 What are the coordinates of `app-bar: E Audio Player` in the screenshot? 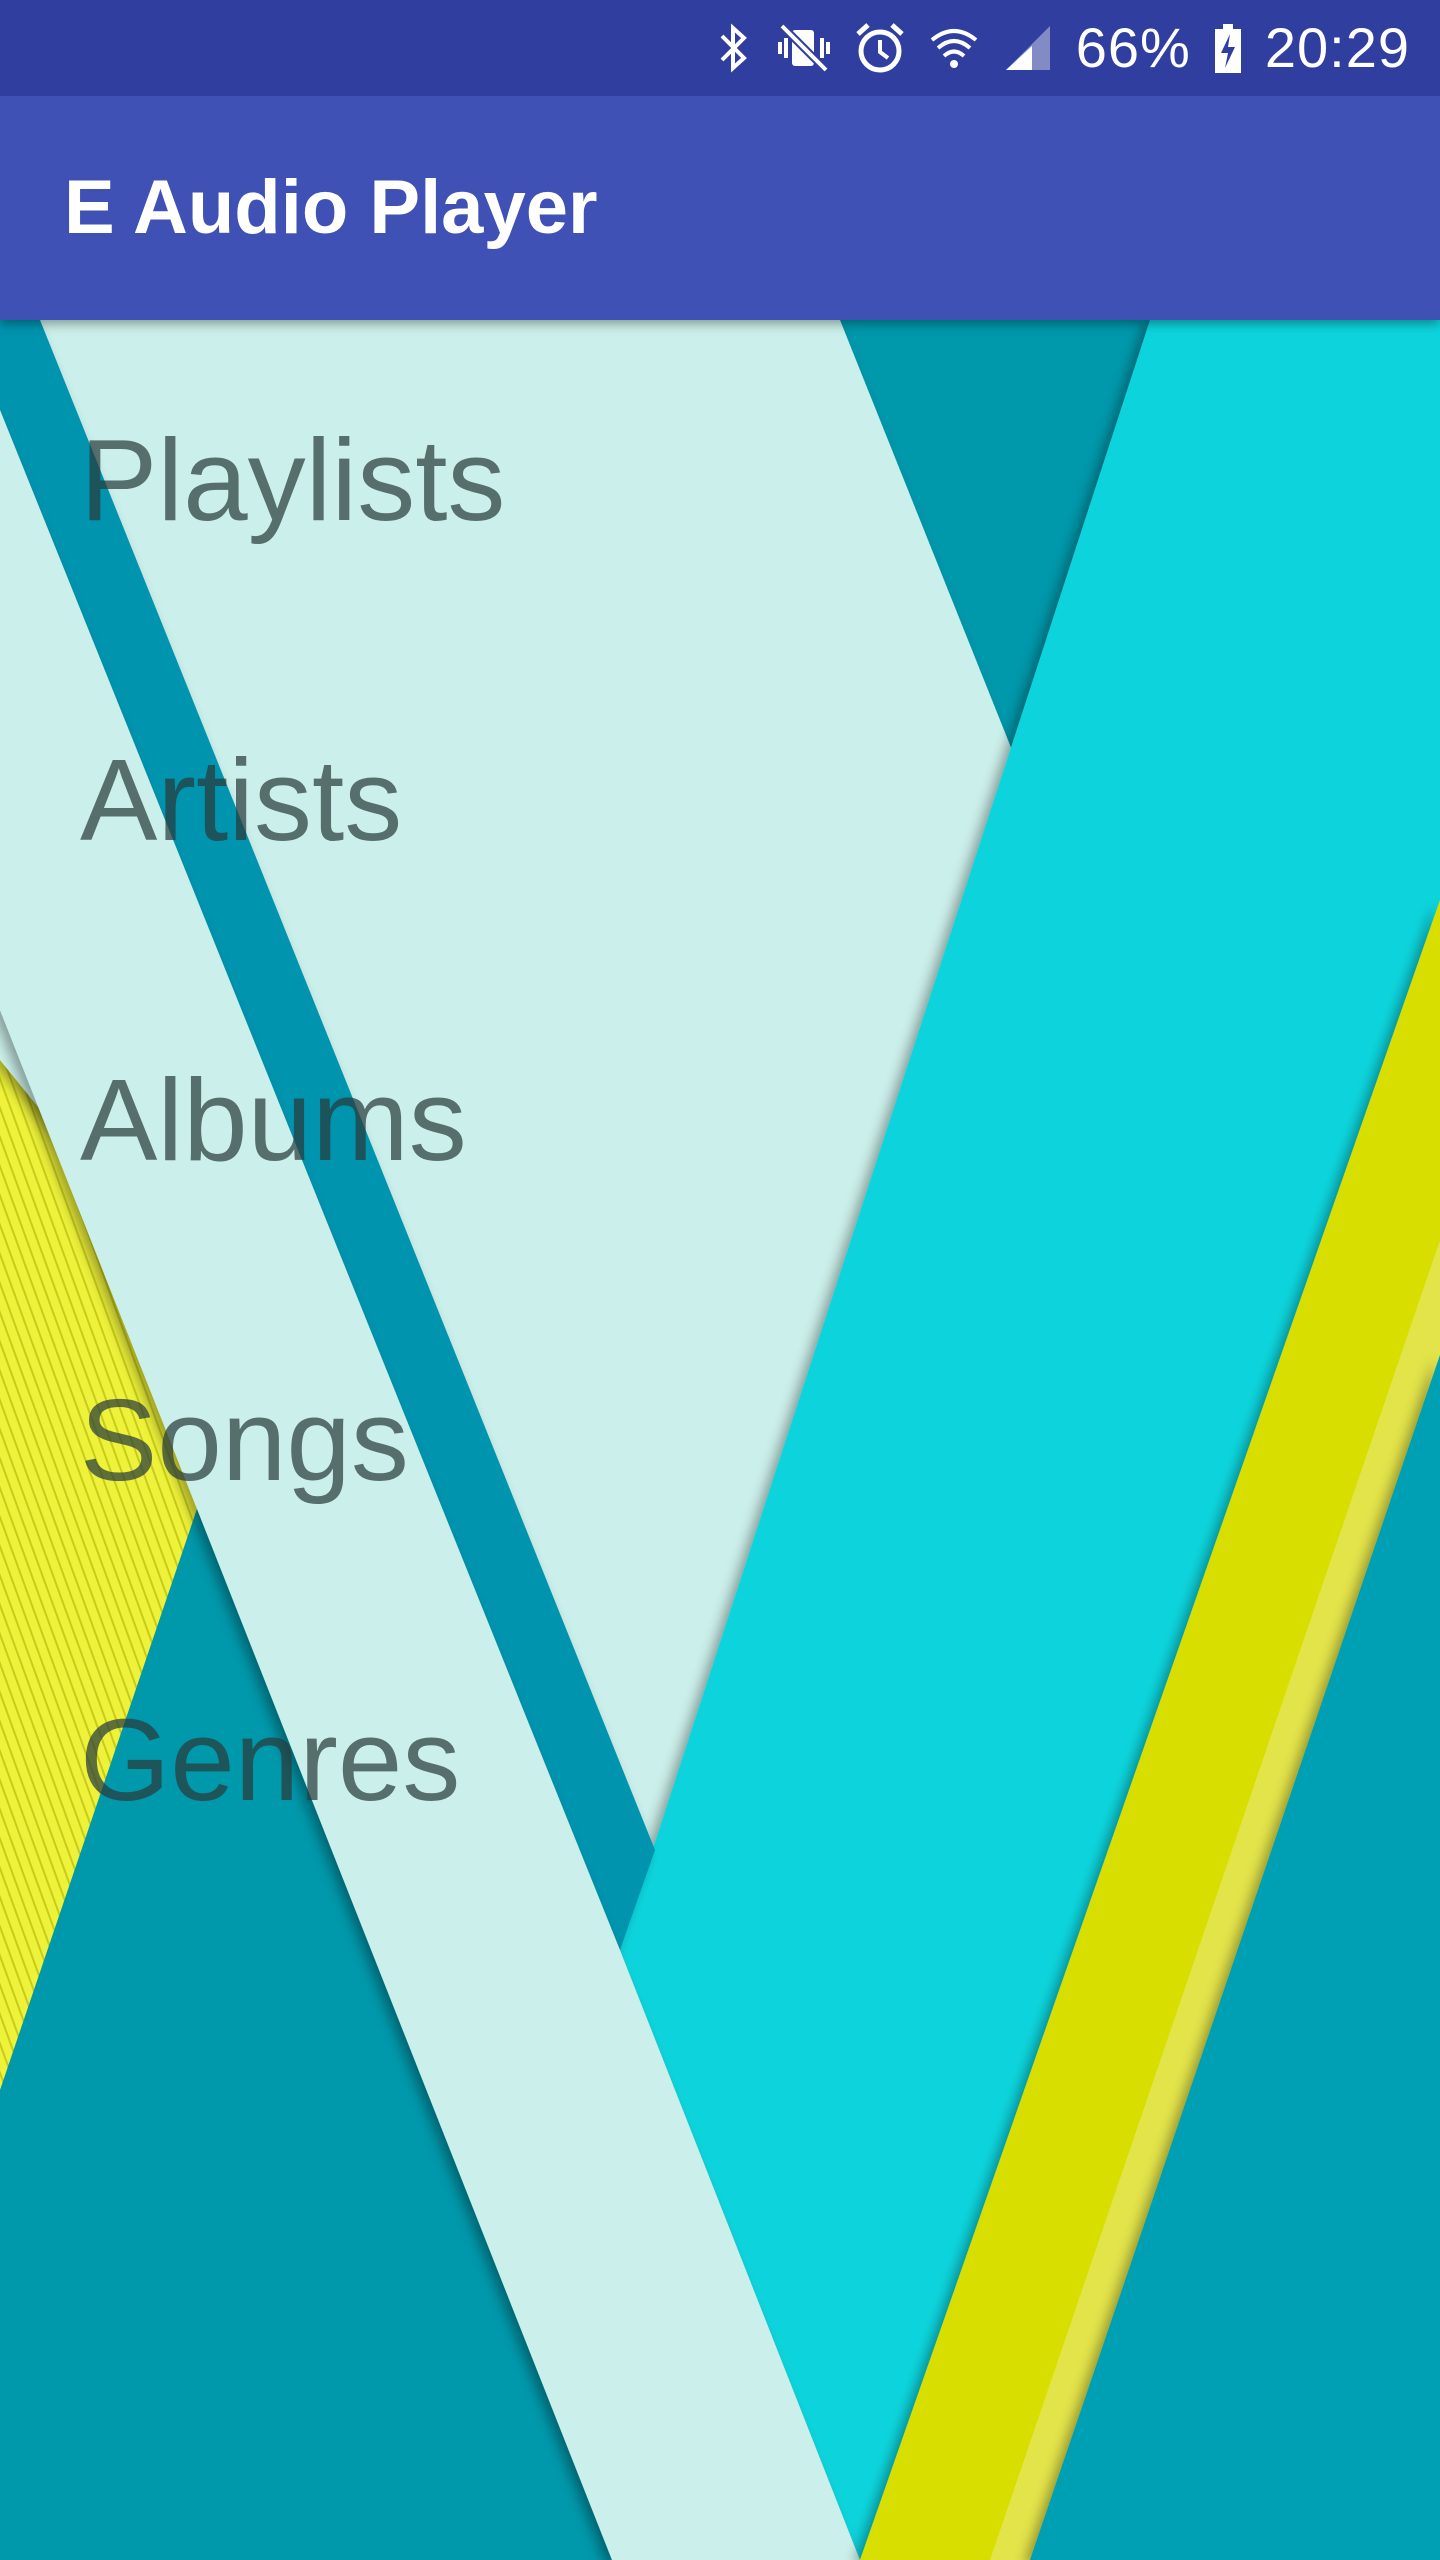 It's located at (720, 208).